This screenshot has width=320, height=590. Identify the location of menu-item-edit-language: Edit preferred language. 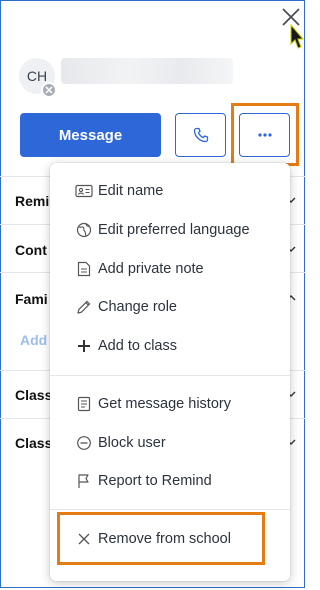
(170, 230).